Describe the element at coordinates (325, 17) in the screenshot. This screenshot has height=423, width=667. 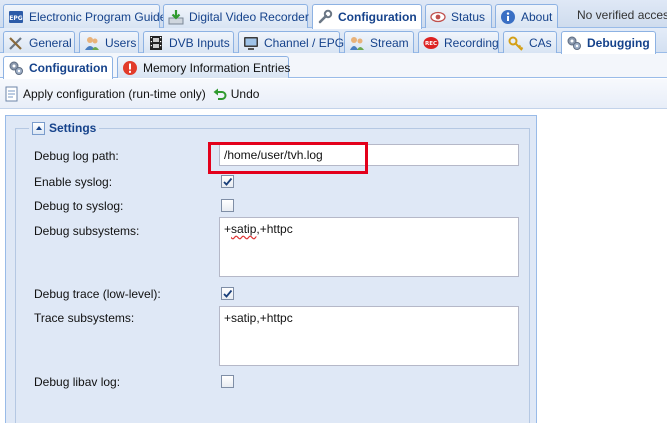
I see `wrench-icon` at that location.